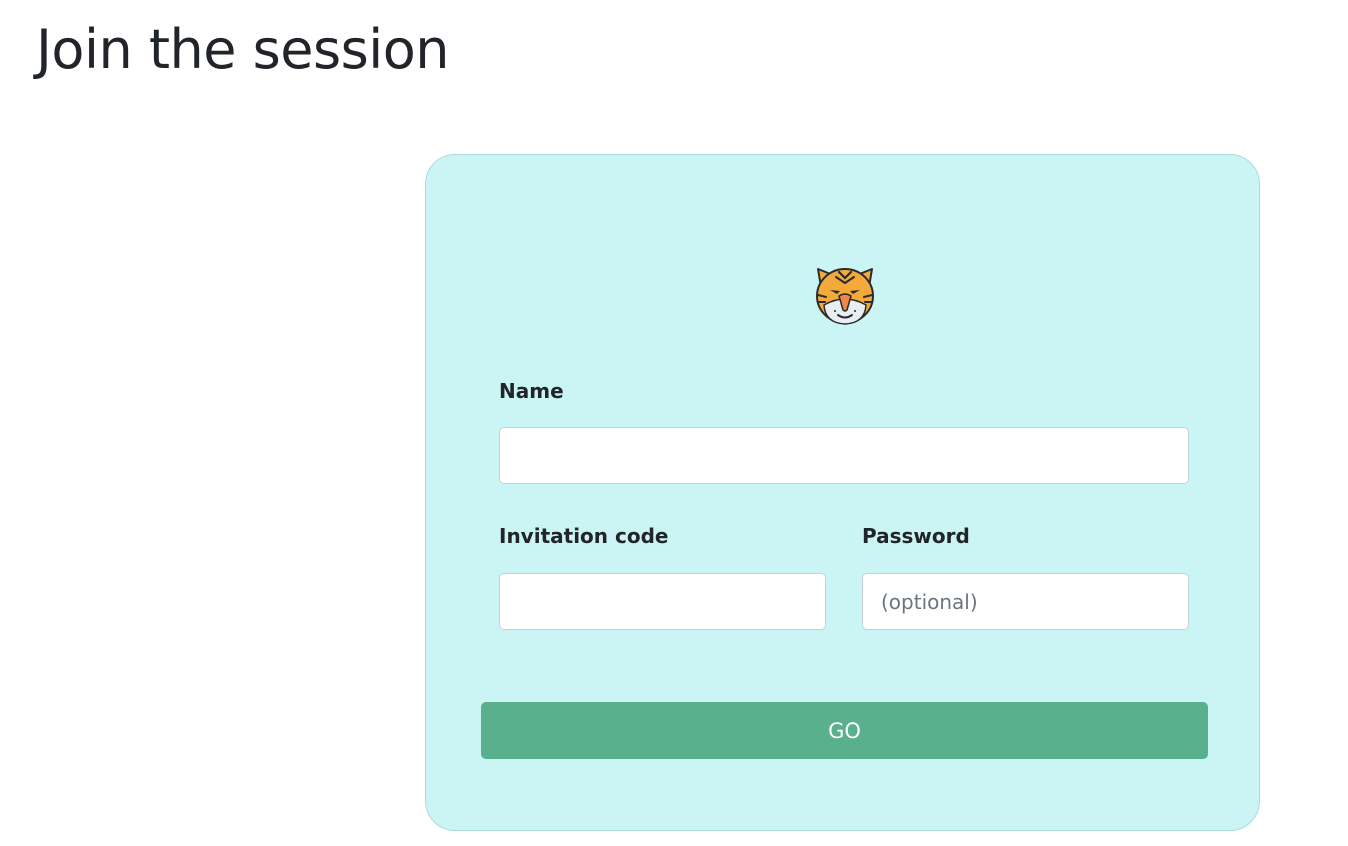 The height and width of the screenshot is (846, 1348). I want to click on name-input, so click(844, 455).